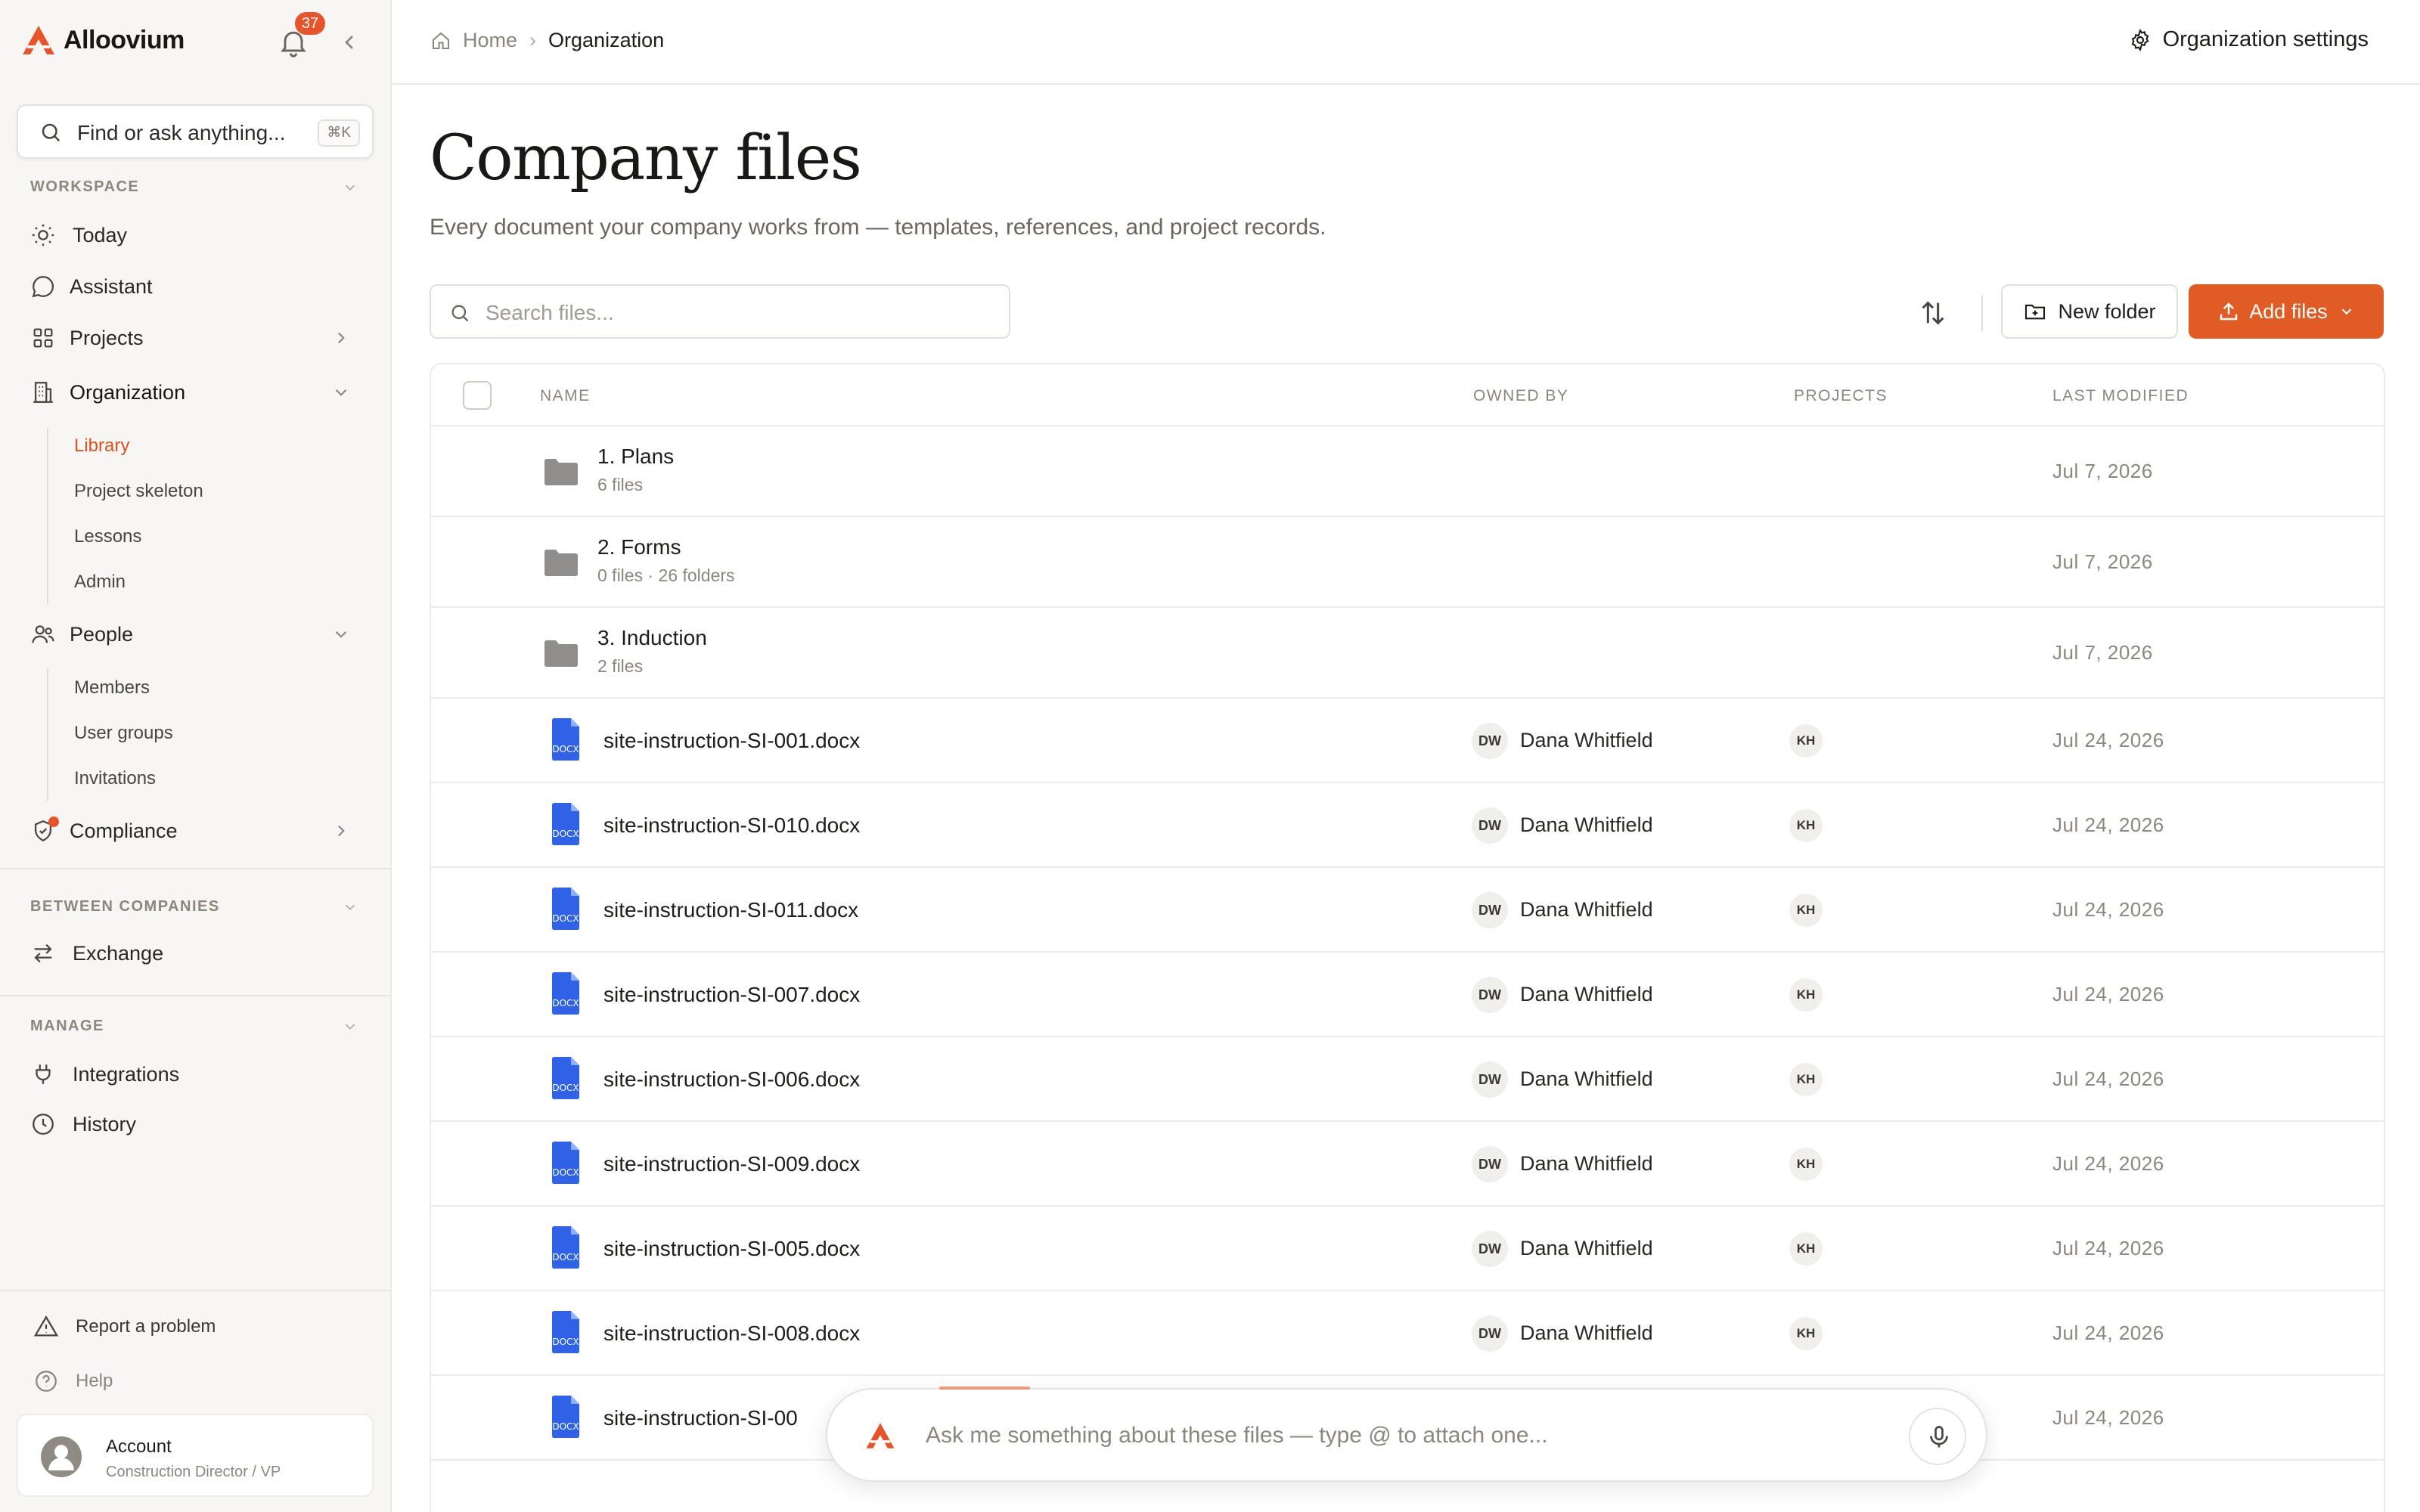 The height and width of the screenshot is (1512, 2420). I want to click on sidebar-item-today: Today, so click(78, 235).